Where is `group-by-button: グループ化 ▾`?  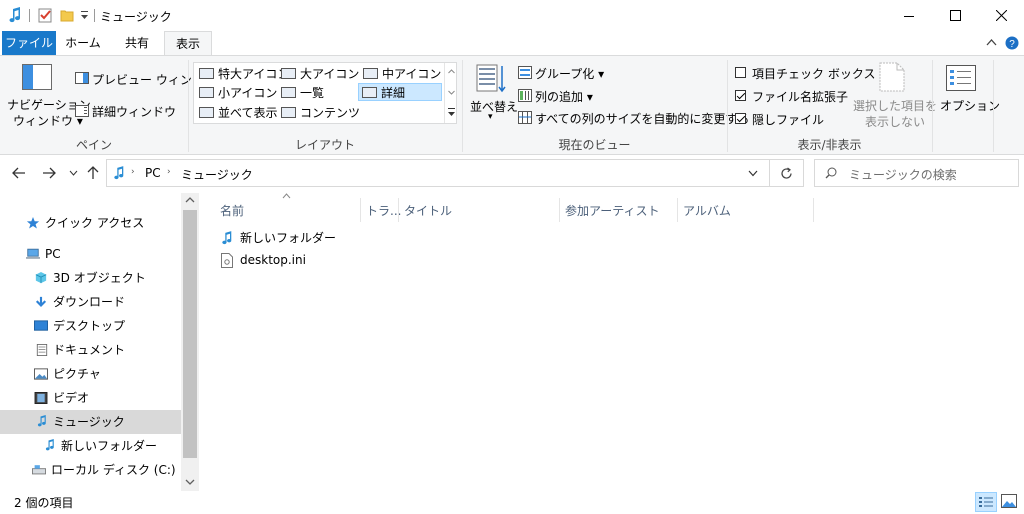
group-by-button: グループ化 ▾ is located at coordinates (569, 73).